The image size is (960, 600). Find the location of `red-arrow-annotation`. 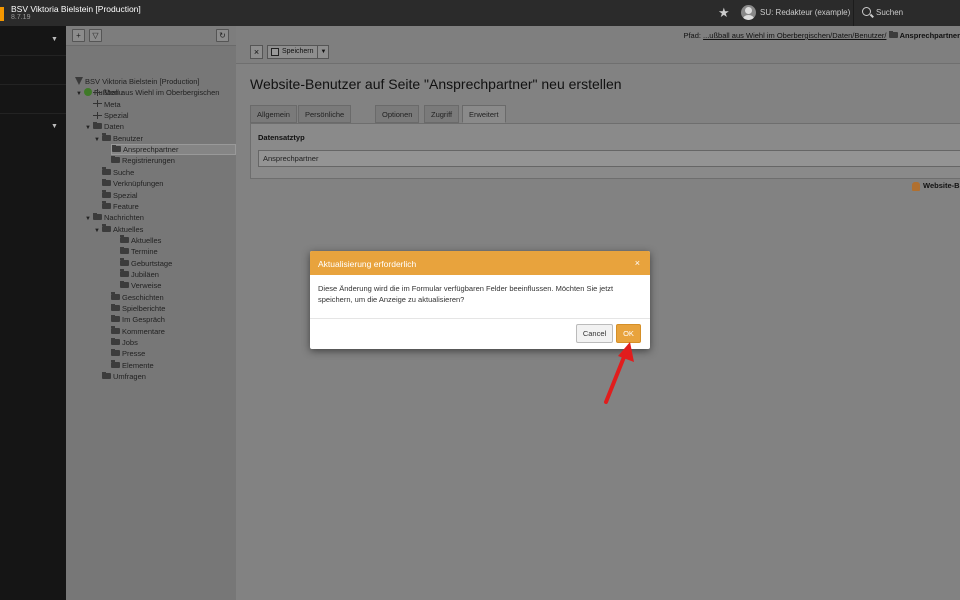

red-arrow-annotation is located at coordinates (619, 373).